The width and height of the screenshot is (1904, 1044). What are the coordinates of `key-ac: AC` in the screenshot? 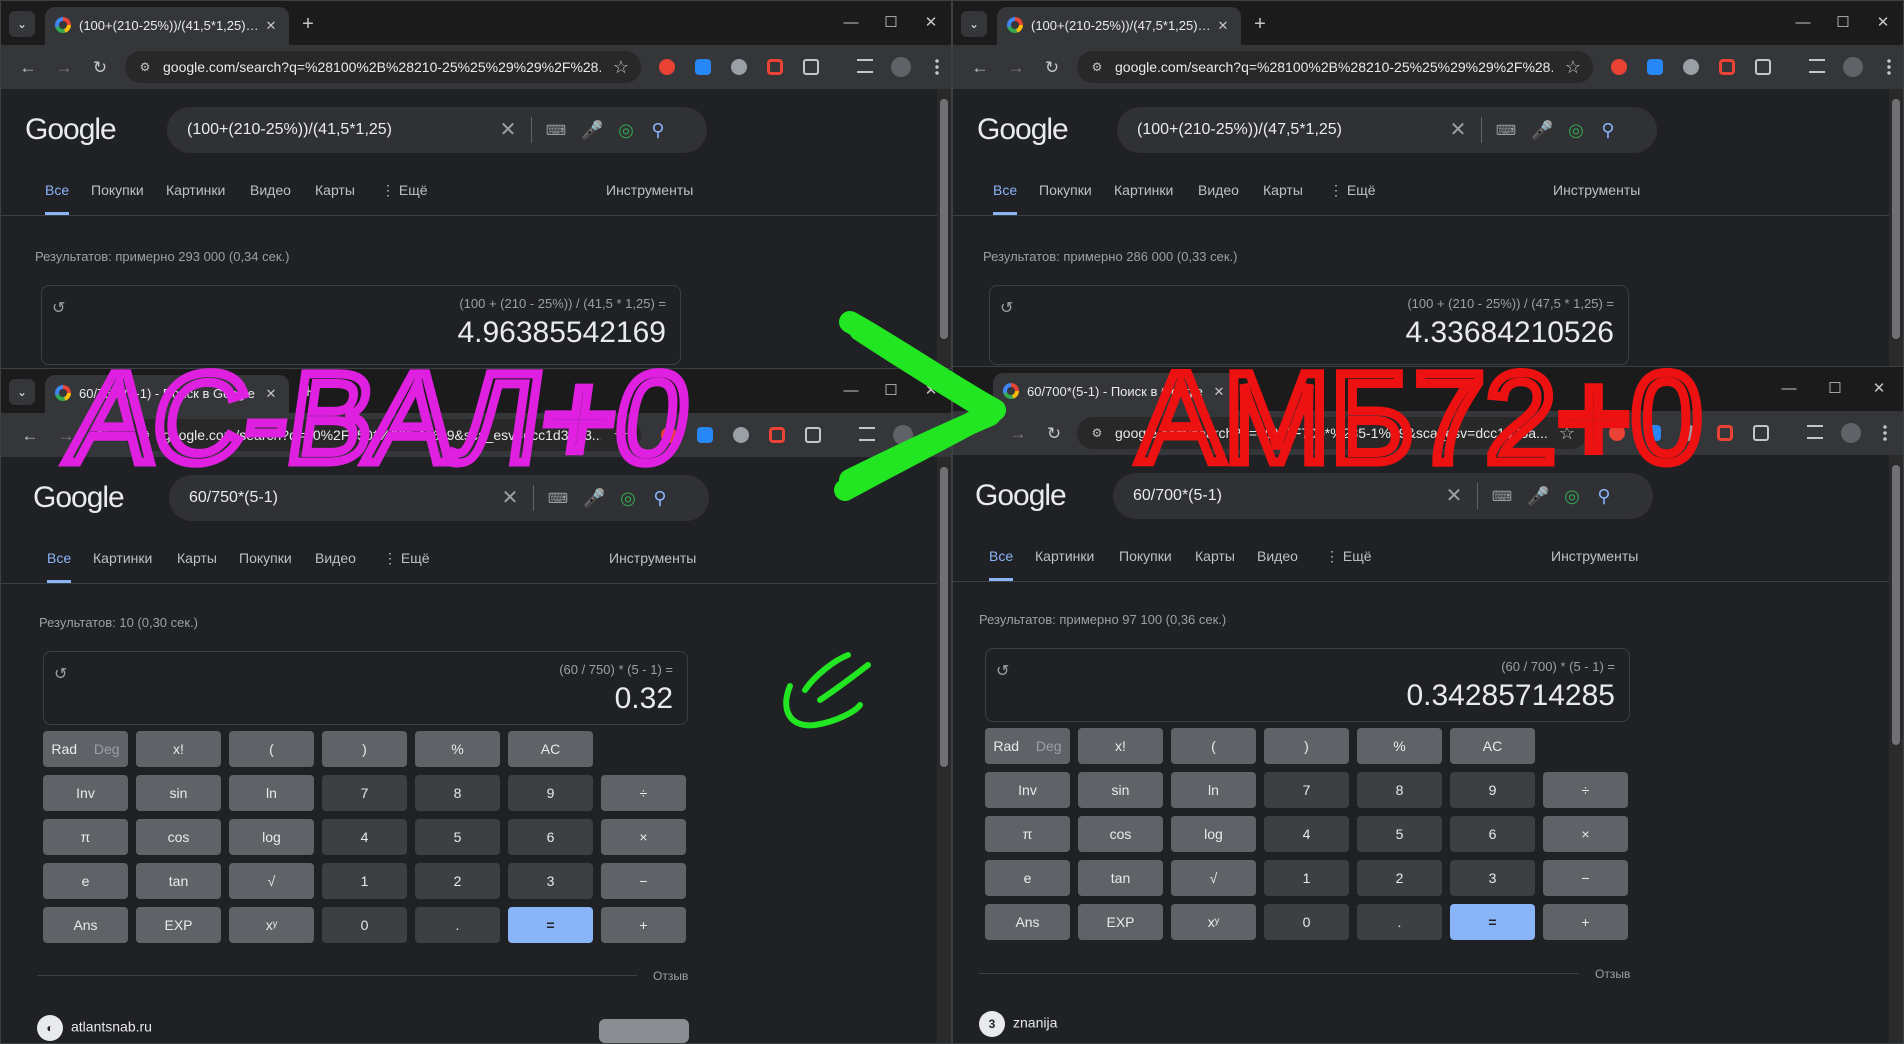 It's located at (550, 749).